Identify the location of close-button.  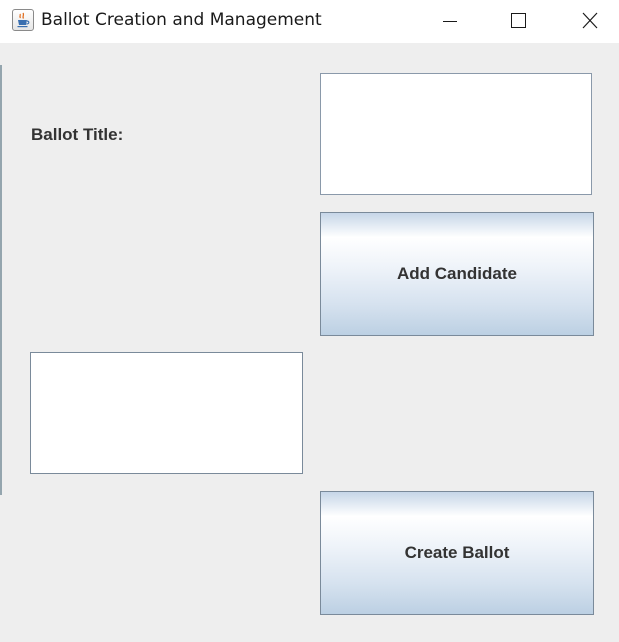
(585, 21).